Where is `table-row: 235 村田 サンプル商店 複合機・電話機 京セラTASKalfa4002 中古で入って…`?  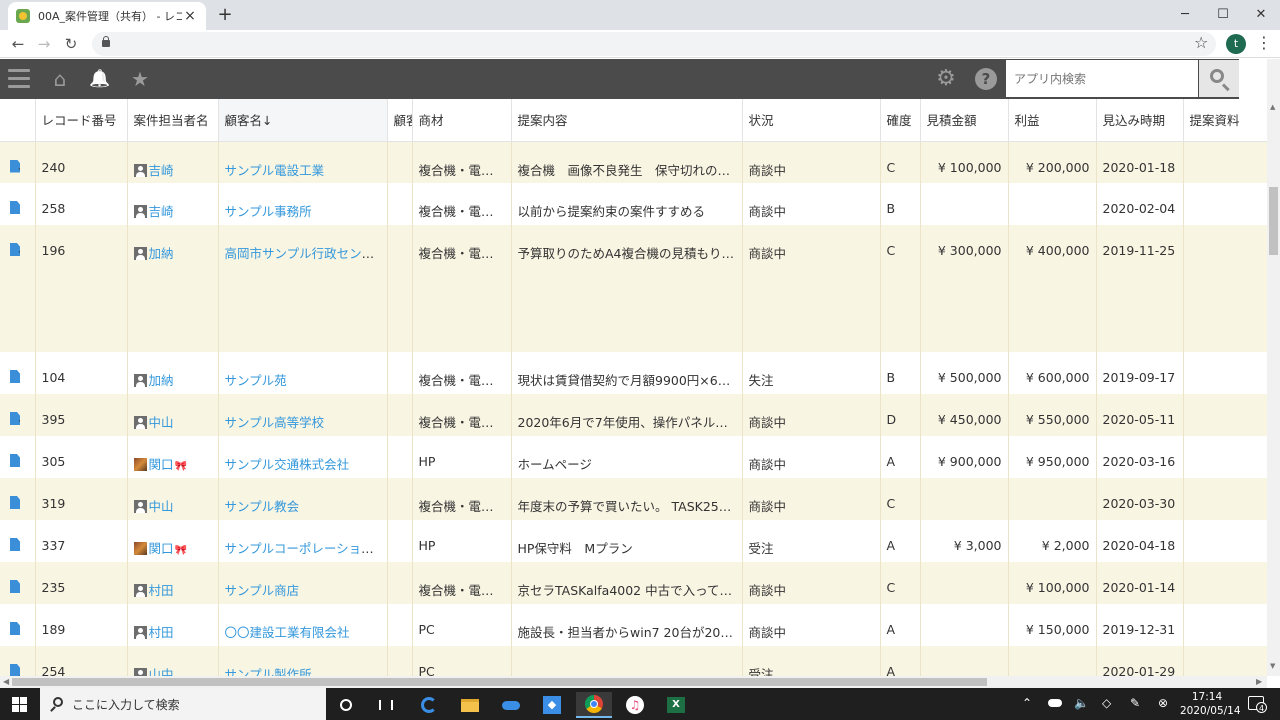
table-row: 235 村田 サンプル商店 複合機・電話機 京セラTASKalfa4002 中古で入って… is located at coordinates (633, 583).